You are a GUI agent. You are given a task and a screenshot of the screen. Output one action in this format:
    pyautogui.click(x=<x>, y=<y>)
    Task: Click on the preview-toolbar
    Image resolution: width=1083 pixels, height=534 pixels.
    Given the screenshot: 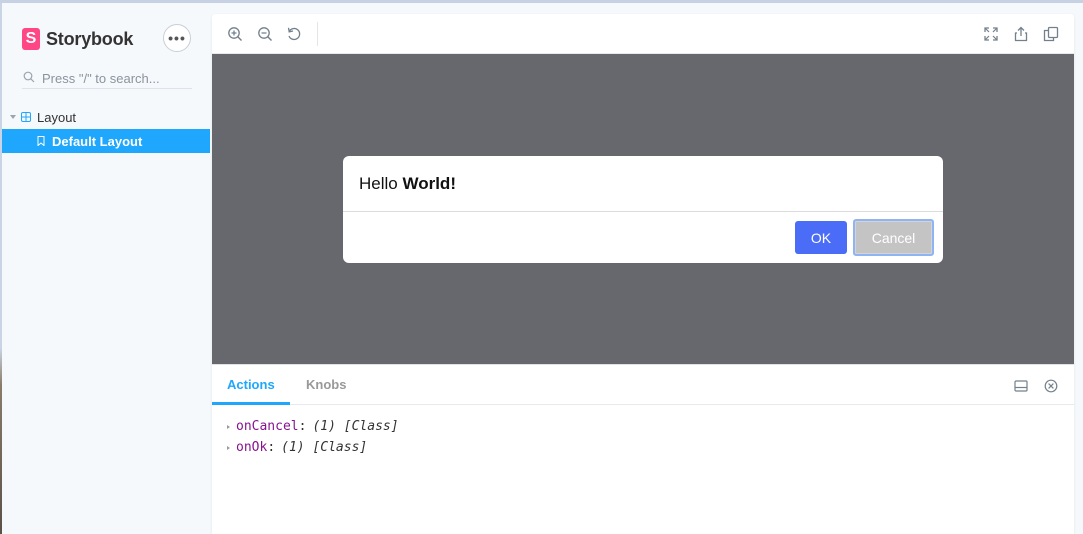 What is the action you would take?
    pyautogui.click(x=643, y=34)
    